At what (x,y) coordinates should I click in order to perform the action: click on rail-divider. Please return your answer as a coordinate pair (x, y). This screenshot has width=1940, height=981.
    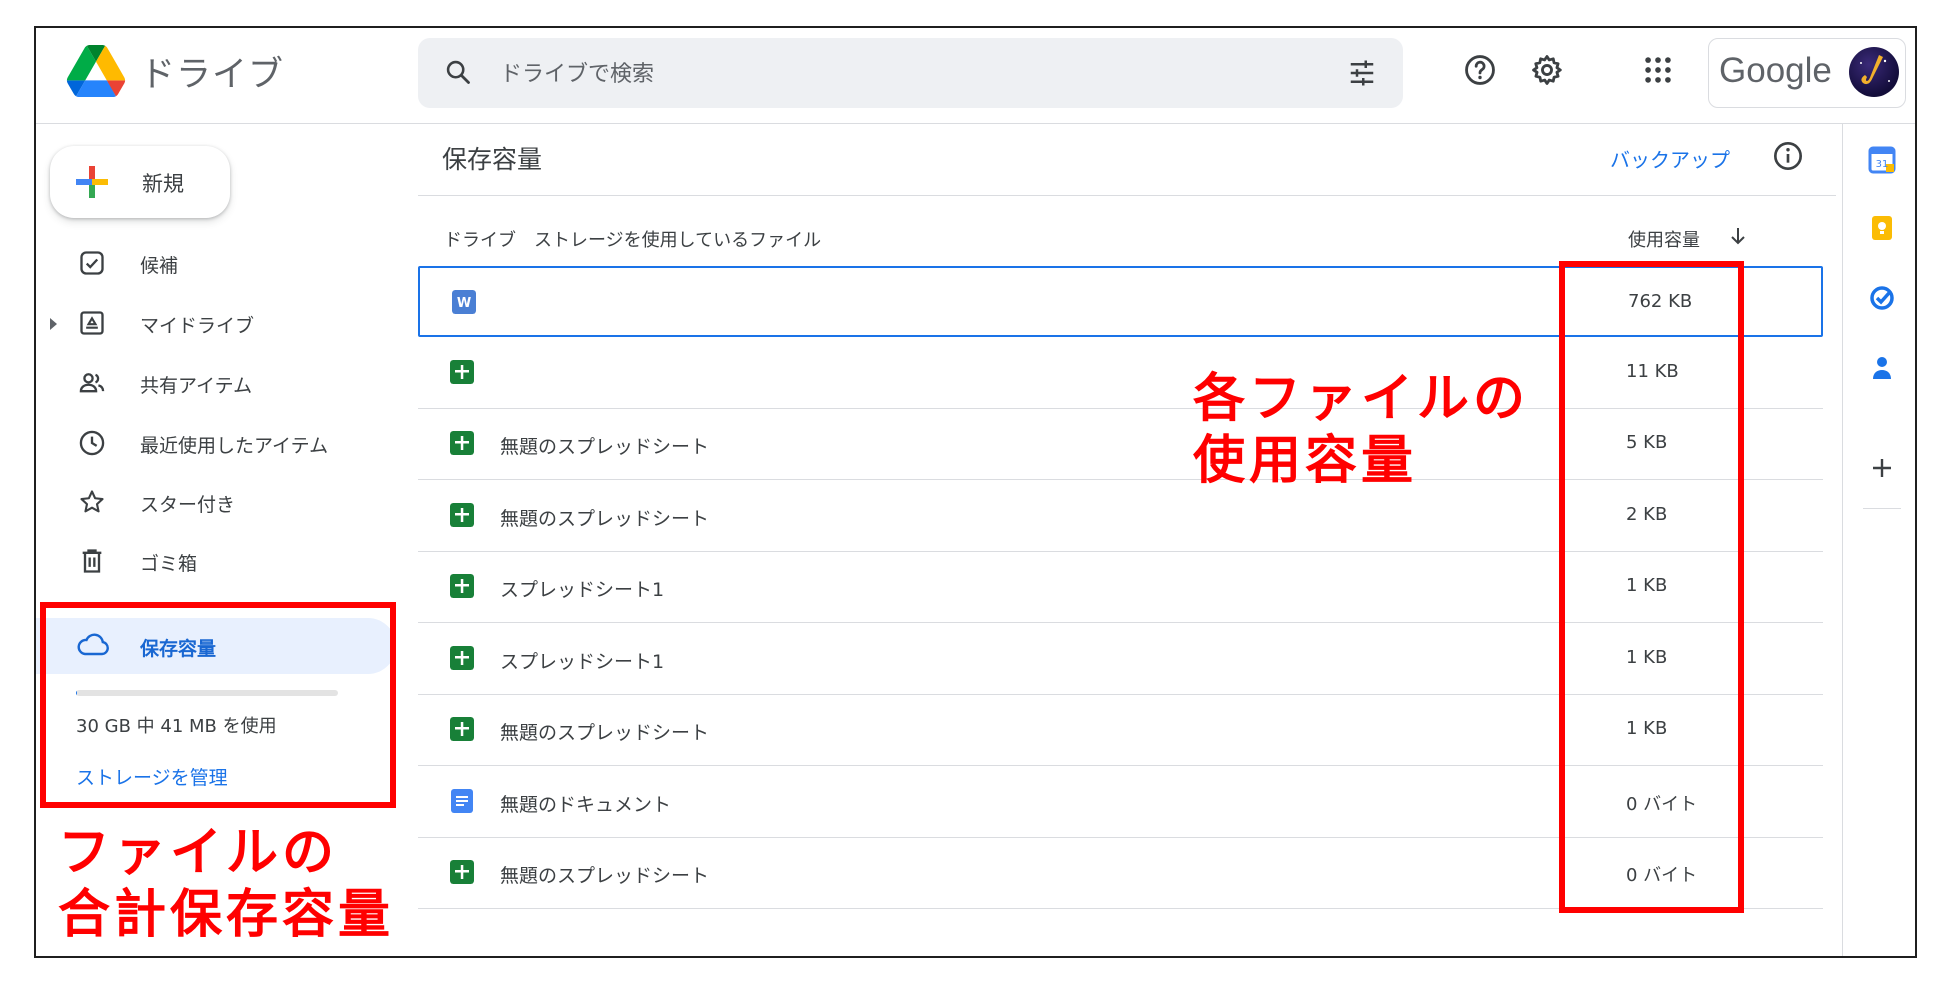
    Looking at the image, I should click on (1882, 508).